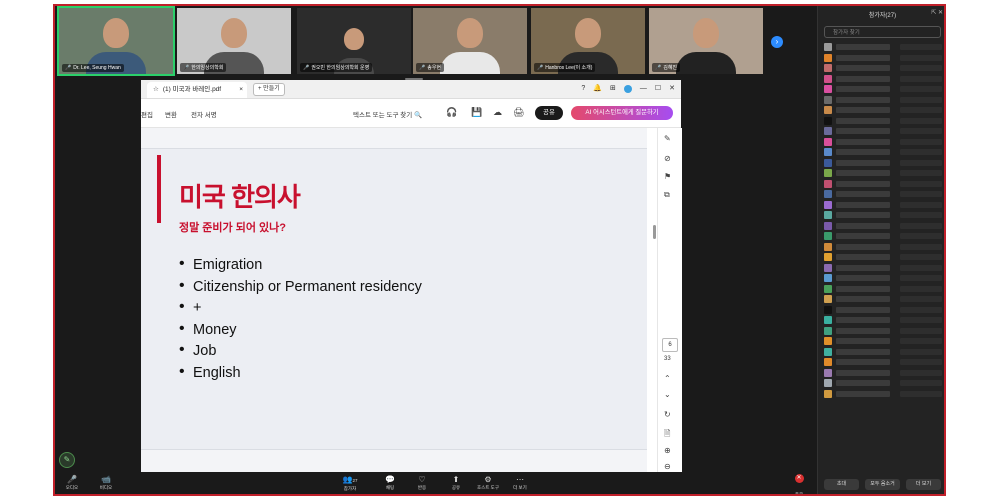  I want to click on close-icon: ✕, so click(940, 13).